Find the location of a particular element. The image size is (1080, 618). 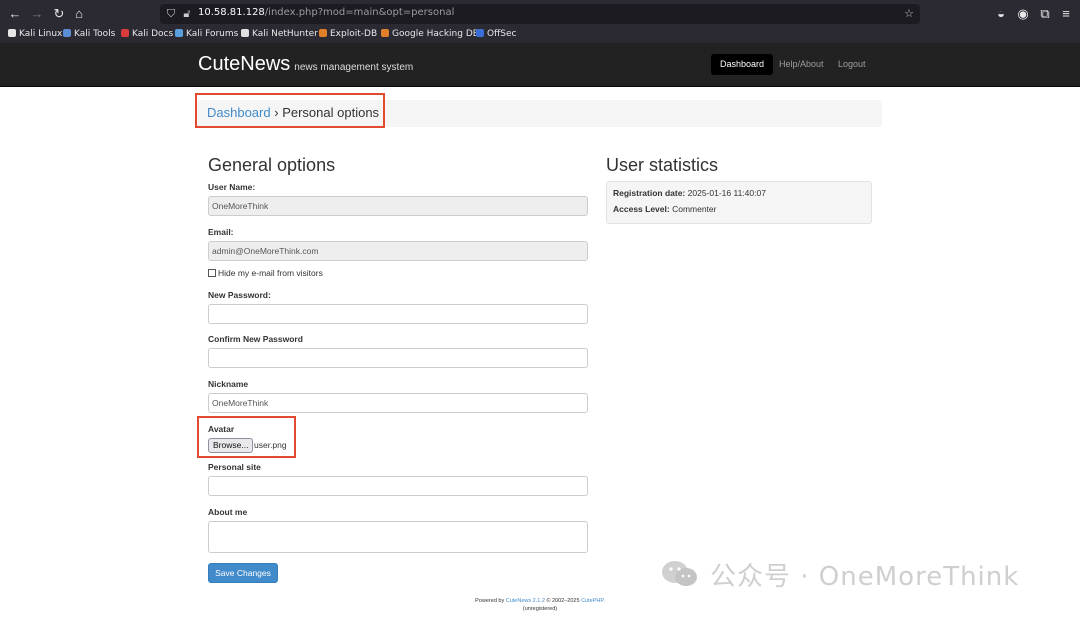

bookmark-label: Kali Forums is located at coordinates (212, 34).